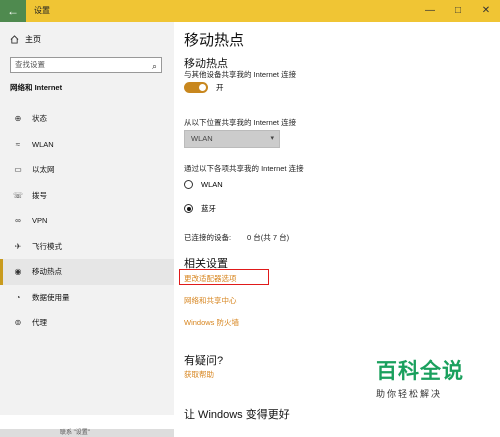 The image size is (500, 437). What do you see at coordinates (87, 119) in the screenshot?
I see `sidebar-item-status: ⊕ 状态` at bounding box center [87, 119].